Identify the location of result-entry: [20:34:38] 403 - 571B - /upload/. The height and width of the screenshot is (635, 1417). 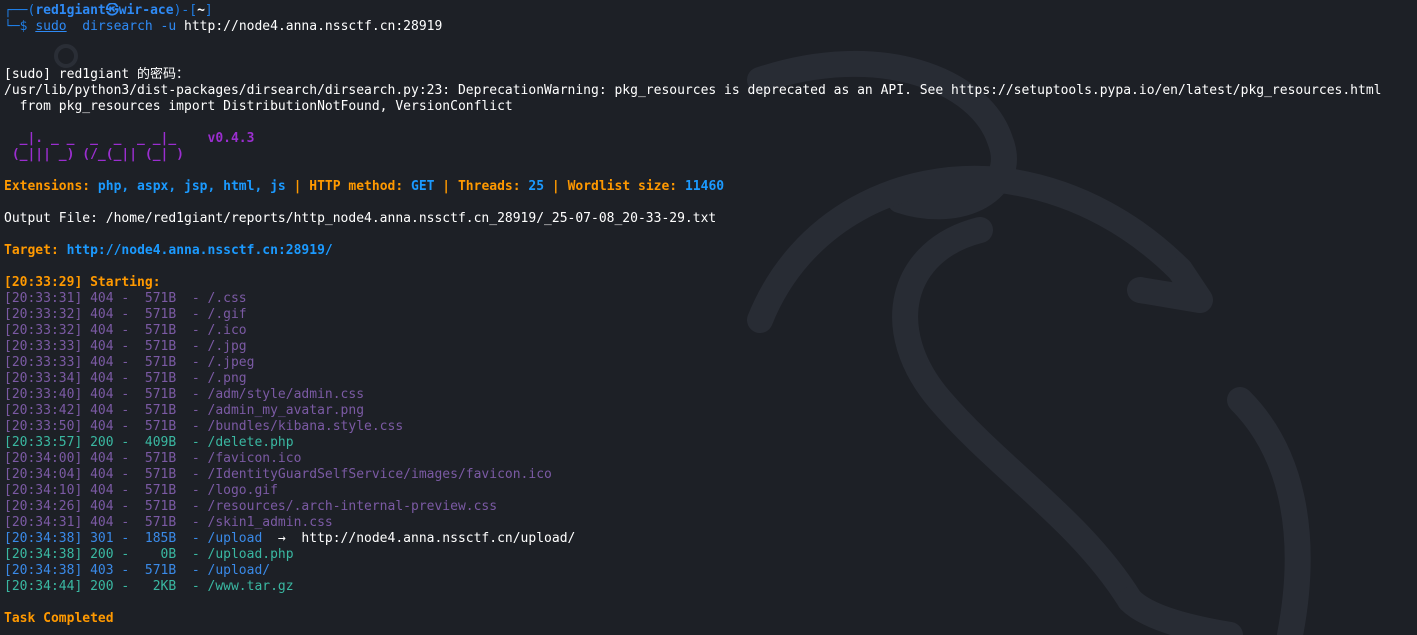
(137, 570).